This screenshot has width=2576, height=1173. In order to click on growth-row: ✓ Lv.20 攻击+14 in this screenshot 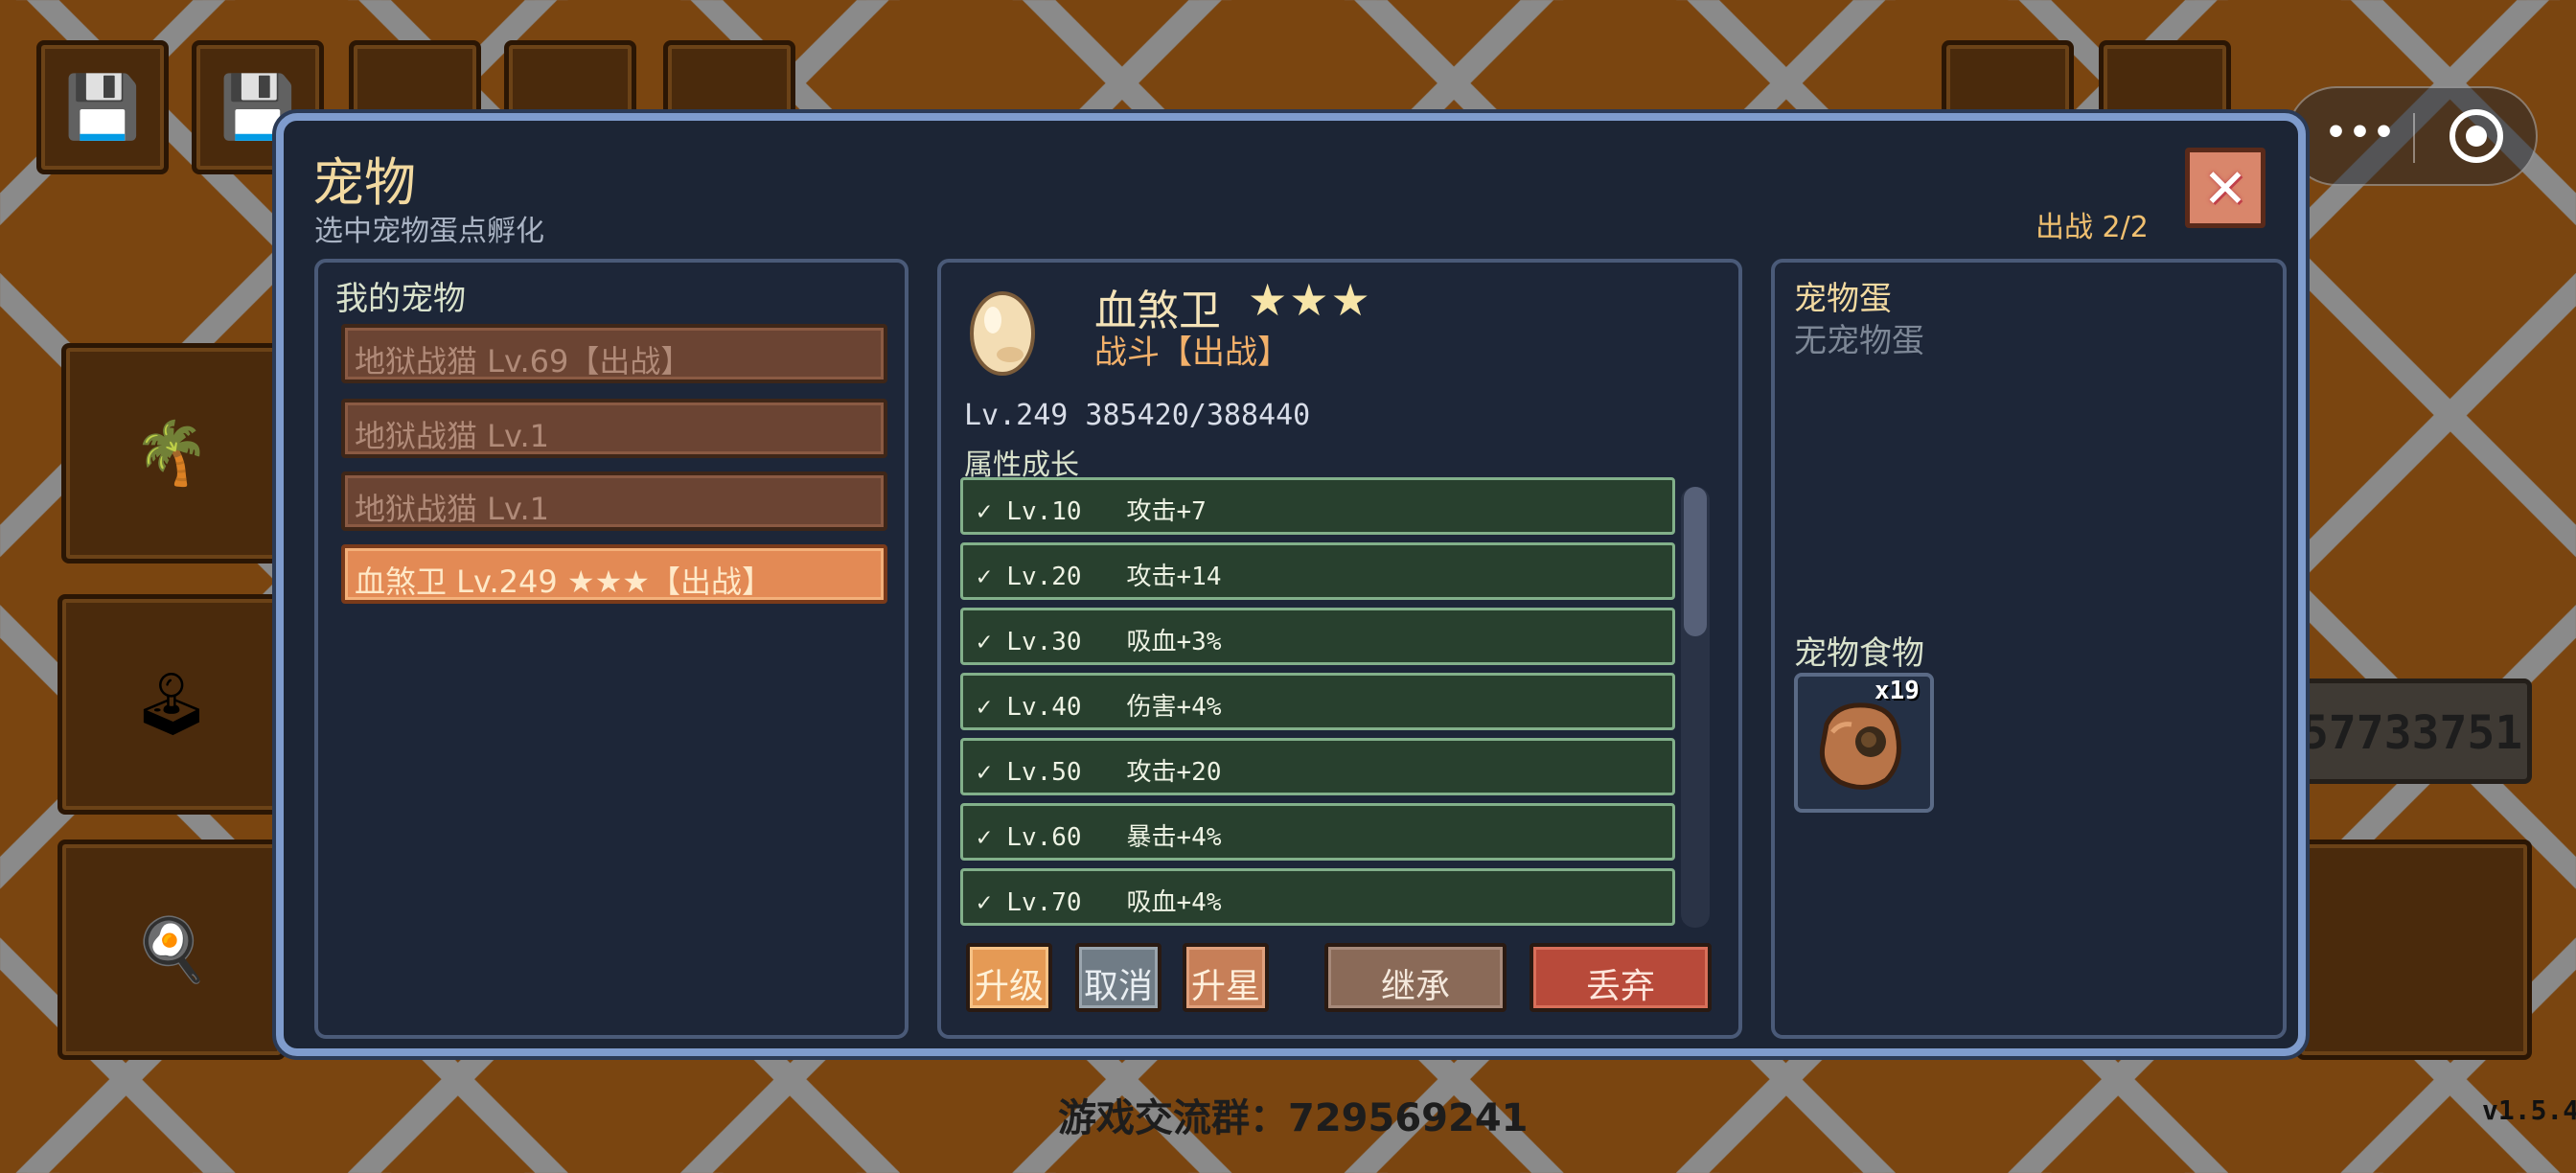, I will do `click(1318, 571)`.